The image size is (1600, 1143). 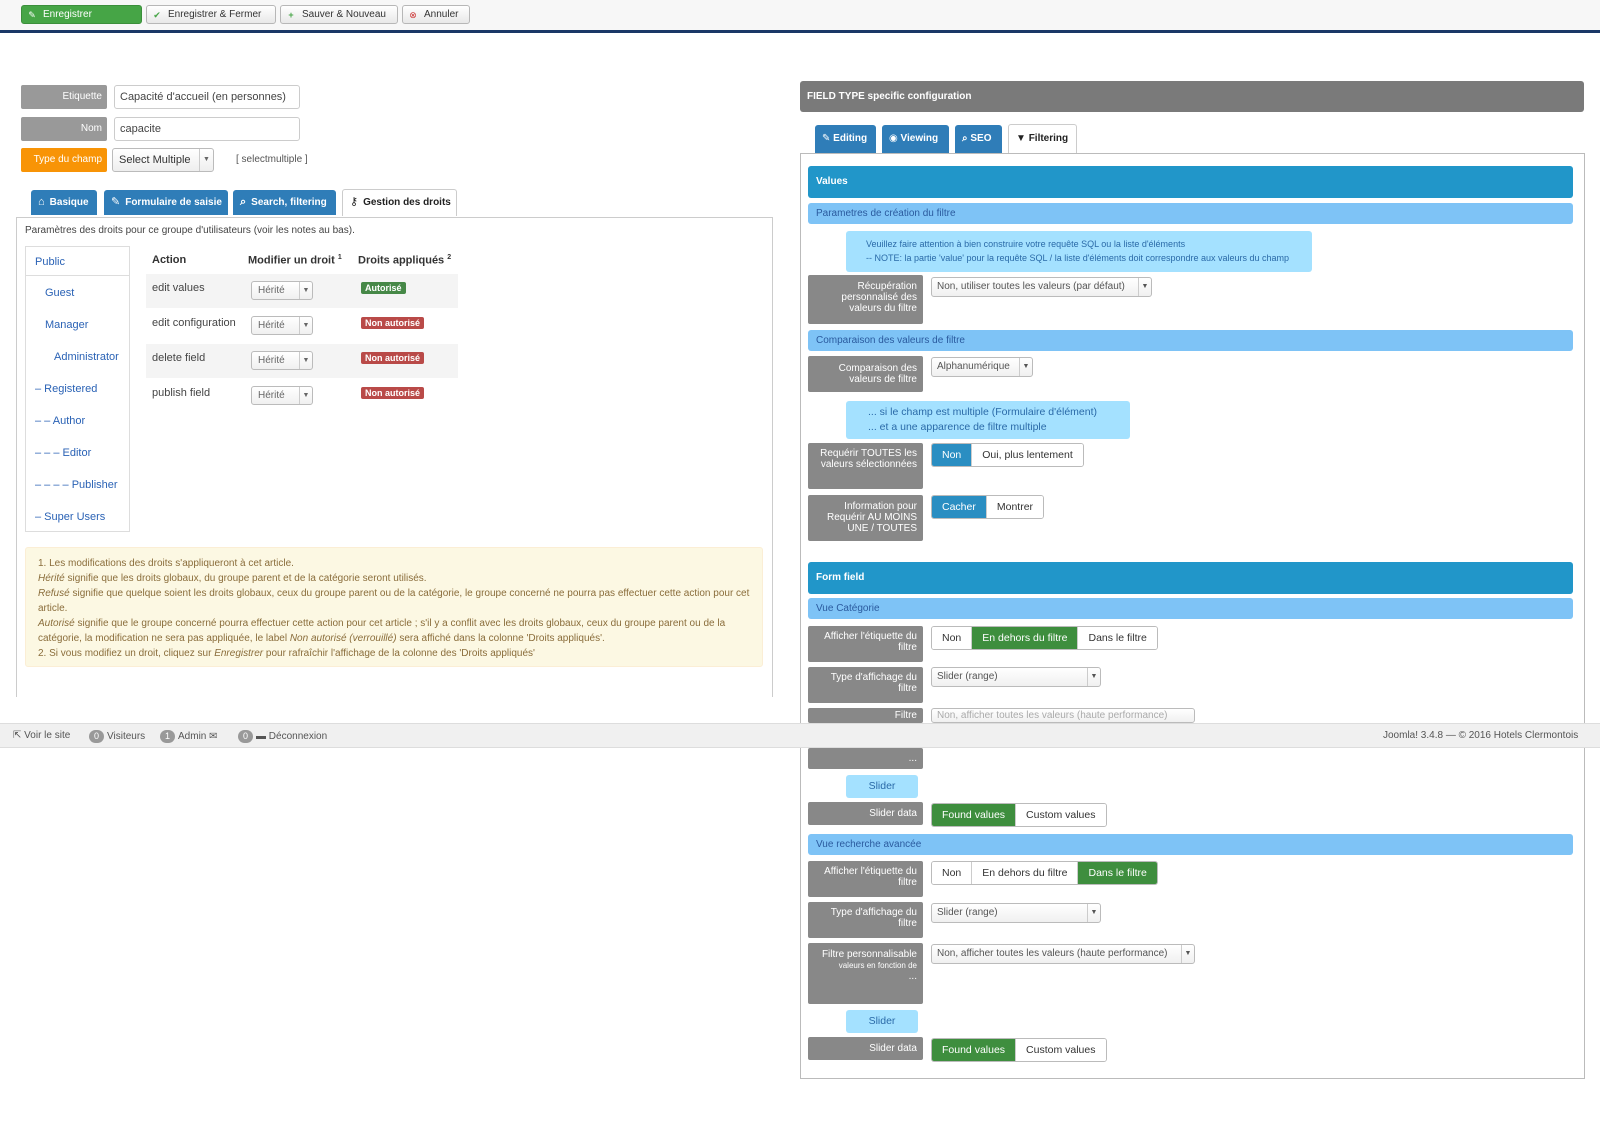 I want to click on cancel-button: ⊗ Annuler, so click(x=436, y=14).